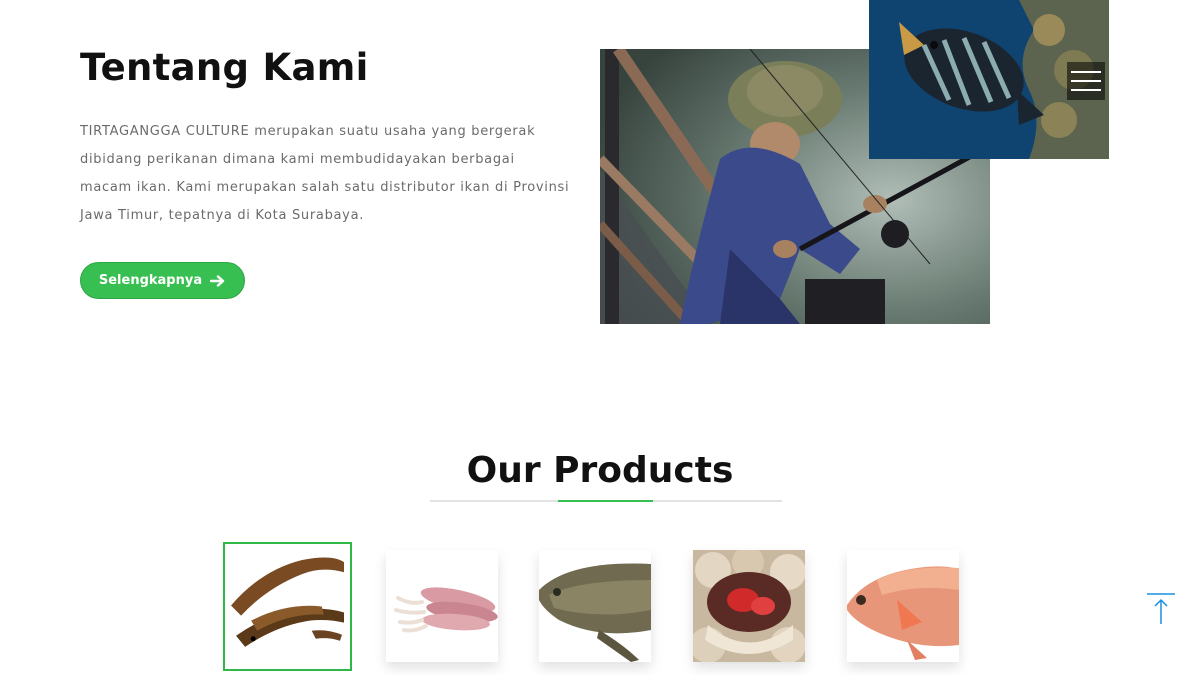 The image size is (1200, 675). I want to click on product-card-eel, so click(287, 606).